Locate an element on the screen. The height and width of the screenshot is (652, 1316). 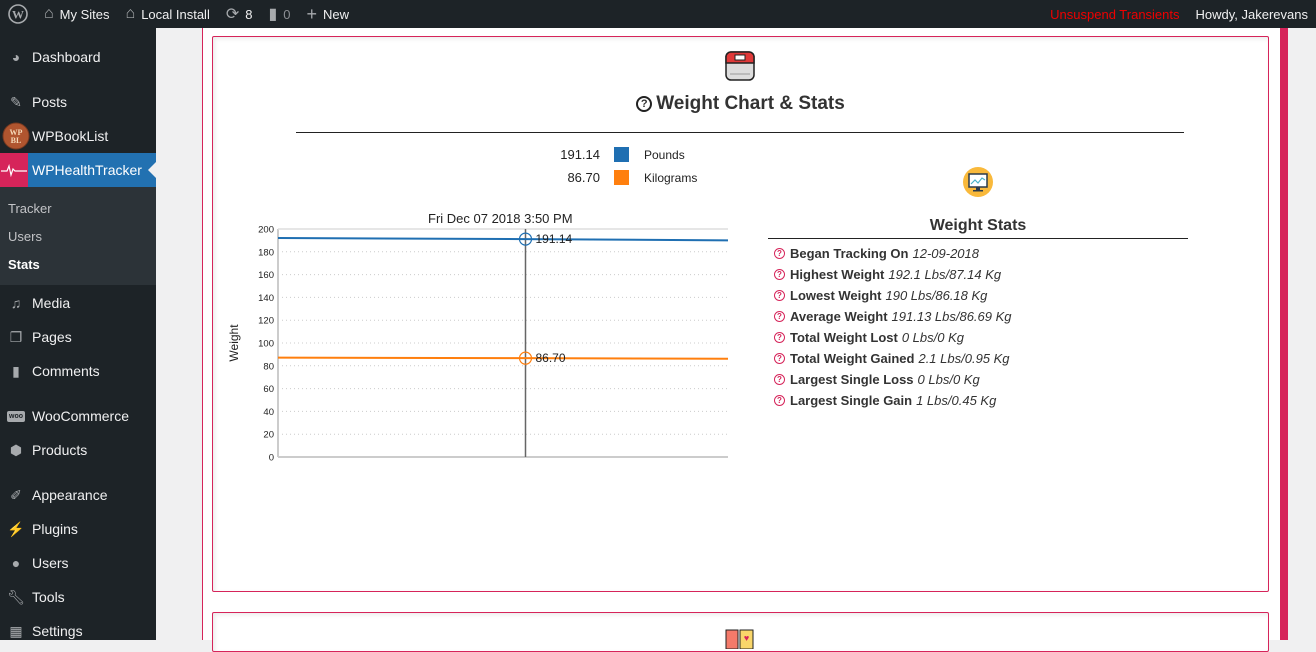
sidebar-item-label: Plugins is located at coordinates (55, 529).